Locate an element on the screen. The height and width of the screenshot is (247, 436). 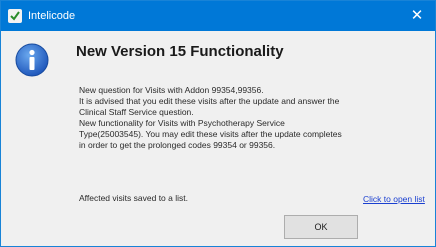
window-title: Intelicode is located at coordinates (52, 16).